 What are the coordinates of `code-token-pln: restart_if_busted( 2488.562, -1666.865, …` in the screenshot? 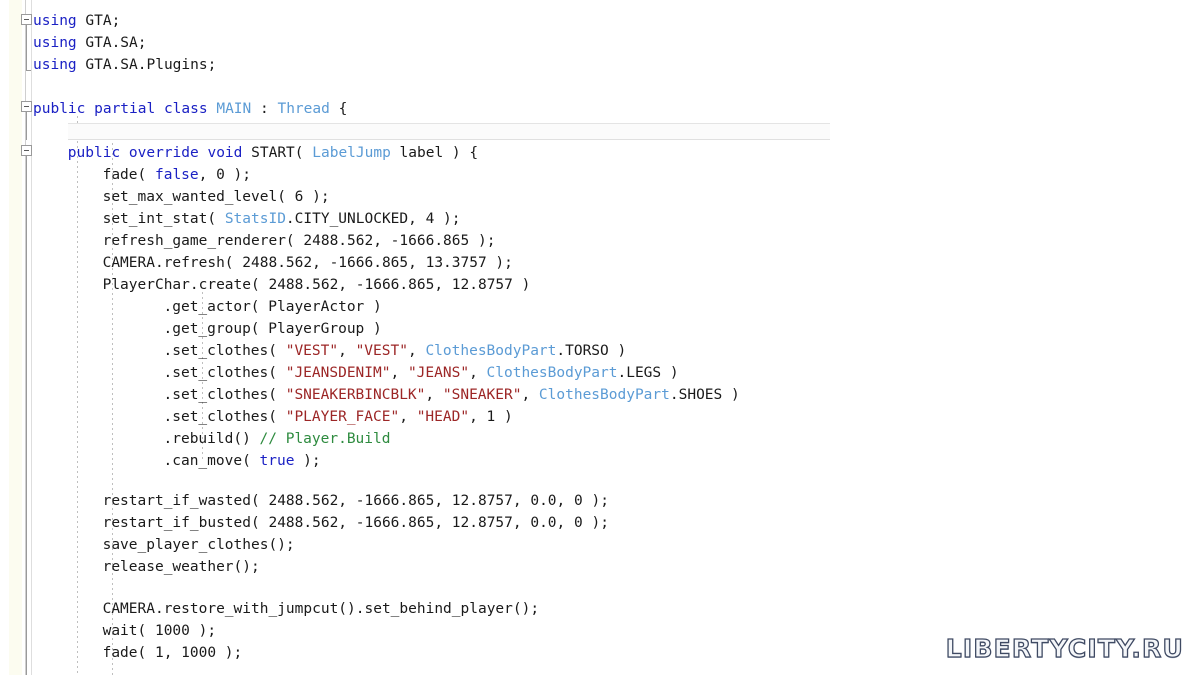 It's located at (355, 523).